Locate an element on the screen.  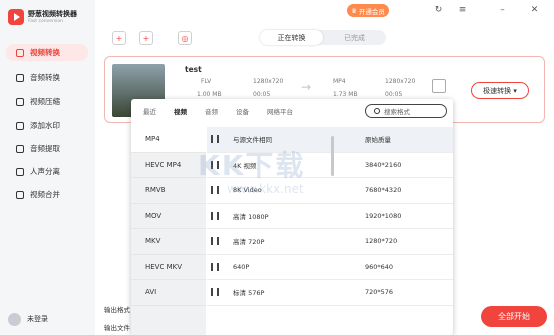
status-tabs: 正在转换 已完成 is located at coordinates (323, 37).